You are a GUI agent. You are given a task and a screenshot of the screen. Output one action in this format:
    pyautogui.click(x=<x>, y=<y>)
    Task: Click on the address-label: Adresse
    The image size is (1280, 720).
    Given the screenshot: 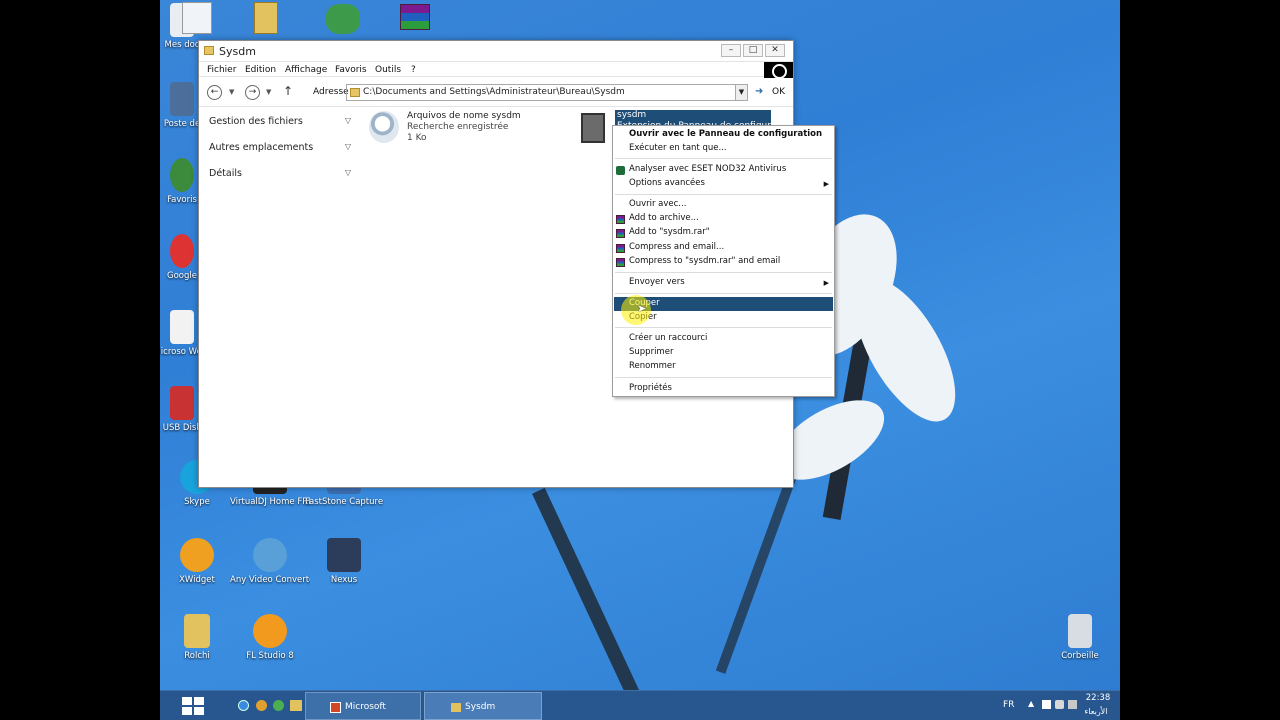 What is the action you would take?
    pyautogui.click(x=331, y=92)
    